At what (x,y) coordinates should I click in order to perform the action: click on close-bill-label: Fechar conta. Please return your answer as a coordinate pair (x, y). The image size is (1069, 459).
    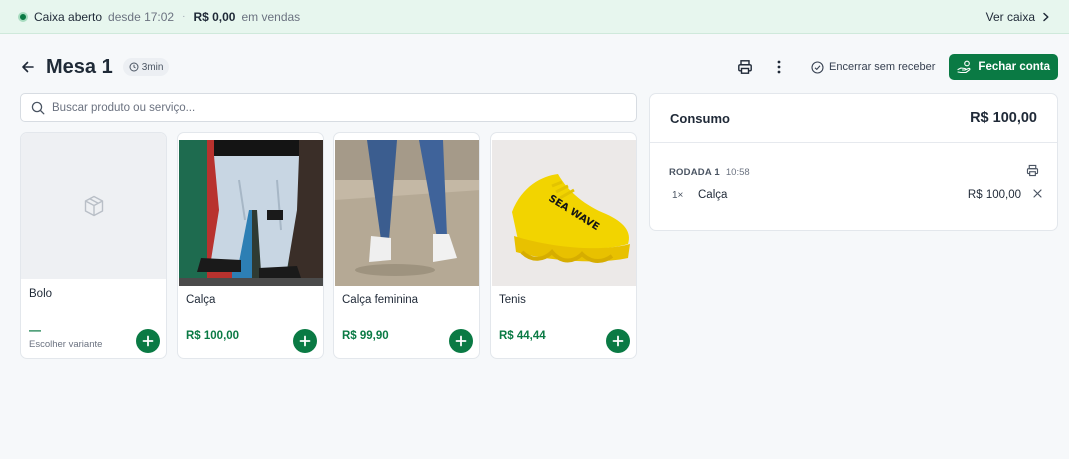
    Looking at the image, I should click on (1014, 67).